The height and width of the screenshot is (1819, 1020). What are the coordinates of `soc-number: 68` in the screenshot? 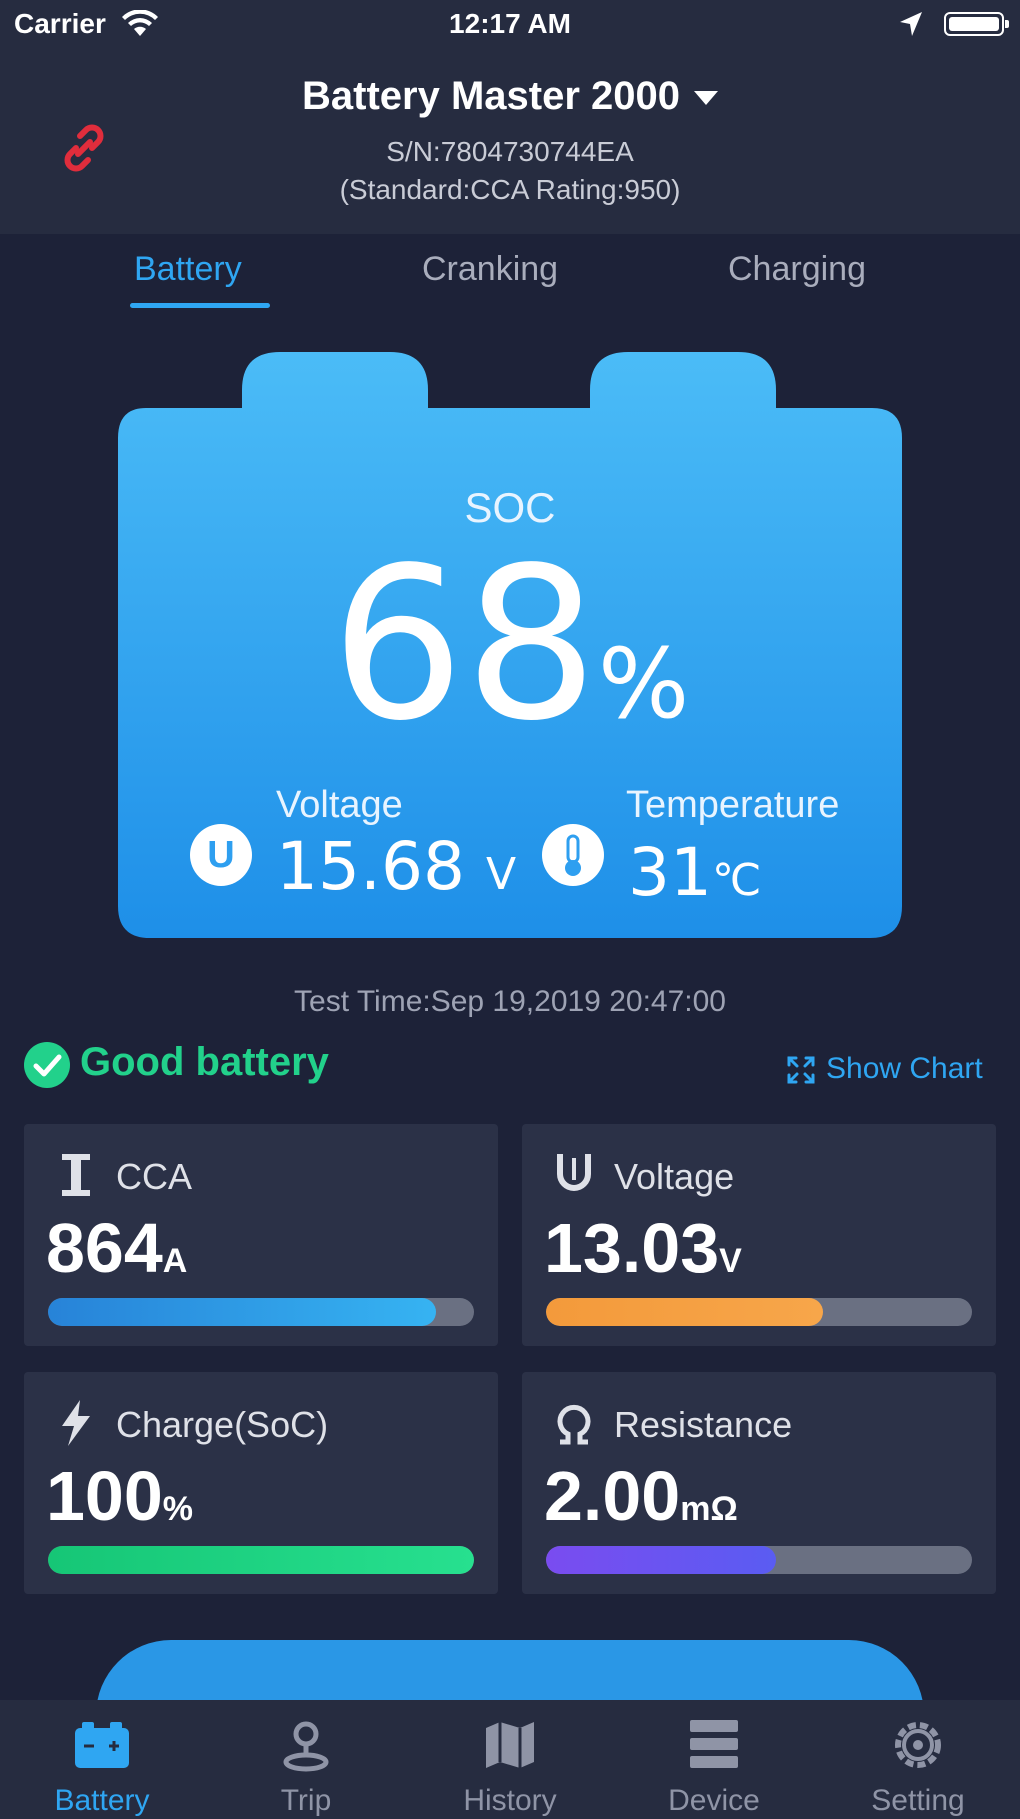 It's located at (464, 644).